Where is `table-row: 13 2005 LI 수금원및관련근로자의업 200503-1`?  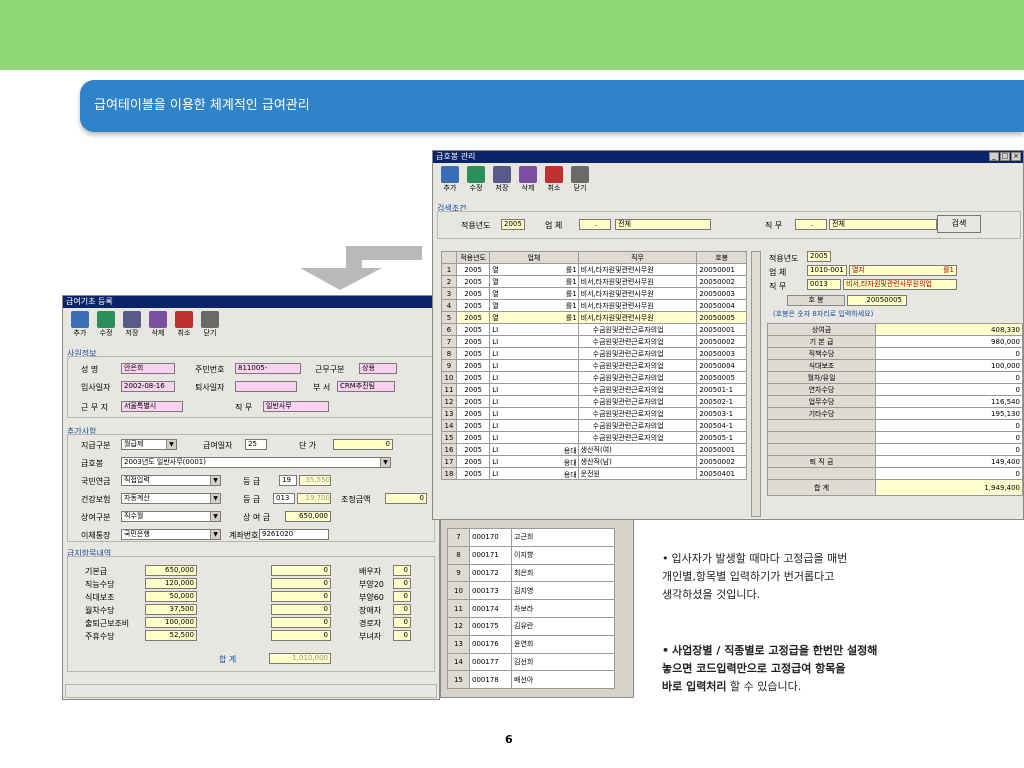 table-row: 13 2005 LI 수금원및관련근로자의업 200503-1 is located at coordinates (593, 413).